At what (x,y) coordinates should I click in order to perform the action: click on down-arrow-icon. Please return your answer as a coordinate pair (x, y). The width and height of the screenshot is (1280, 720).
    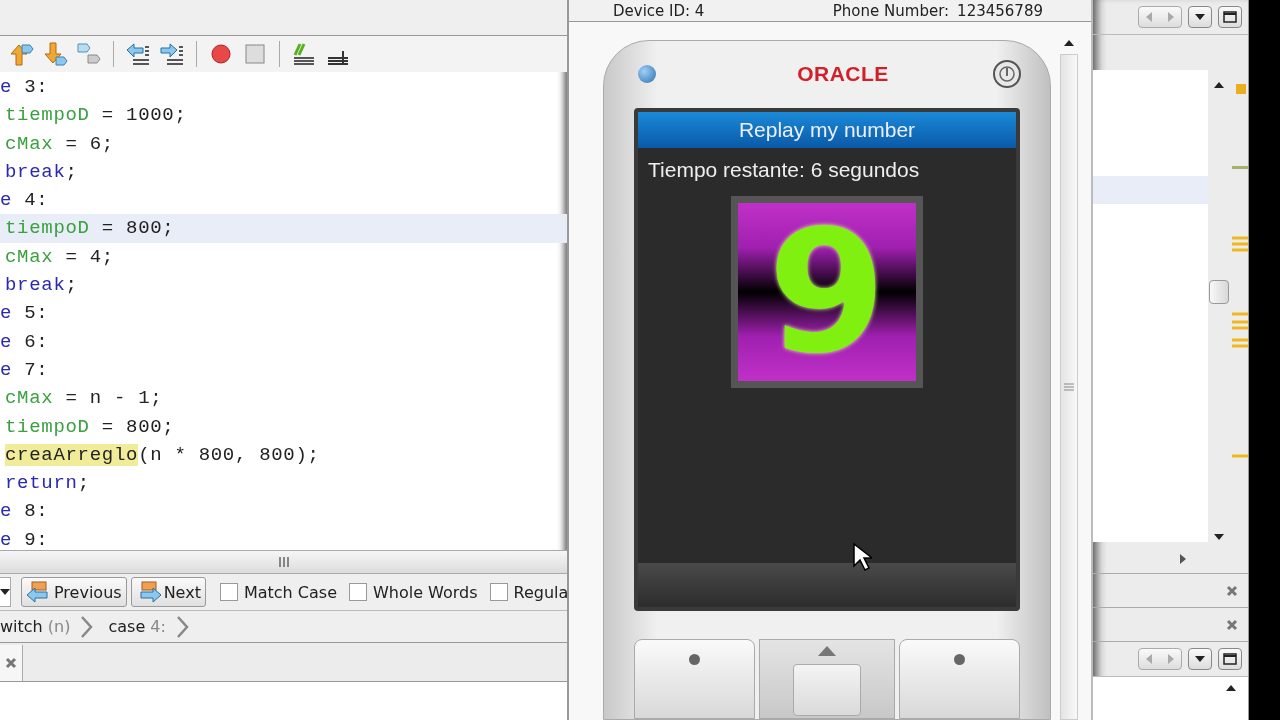
    Looking at the image, I should click on (1219, 537).